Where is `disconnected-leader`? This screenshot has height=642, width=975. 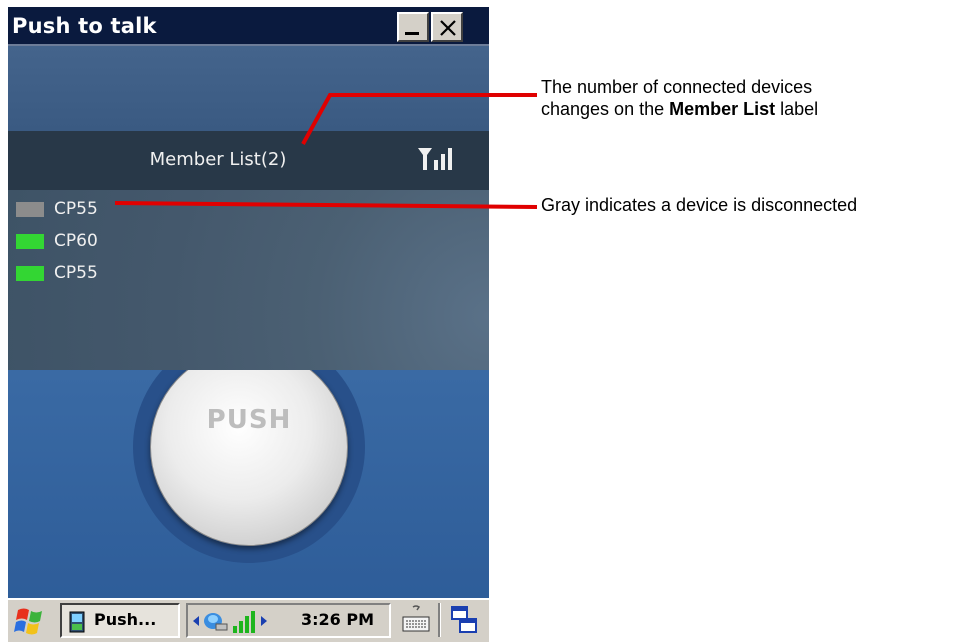
disconnected-leader is located at coordinates (326, 205).